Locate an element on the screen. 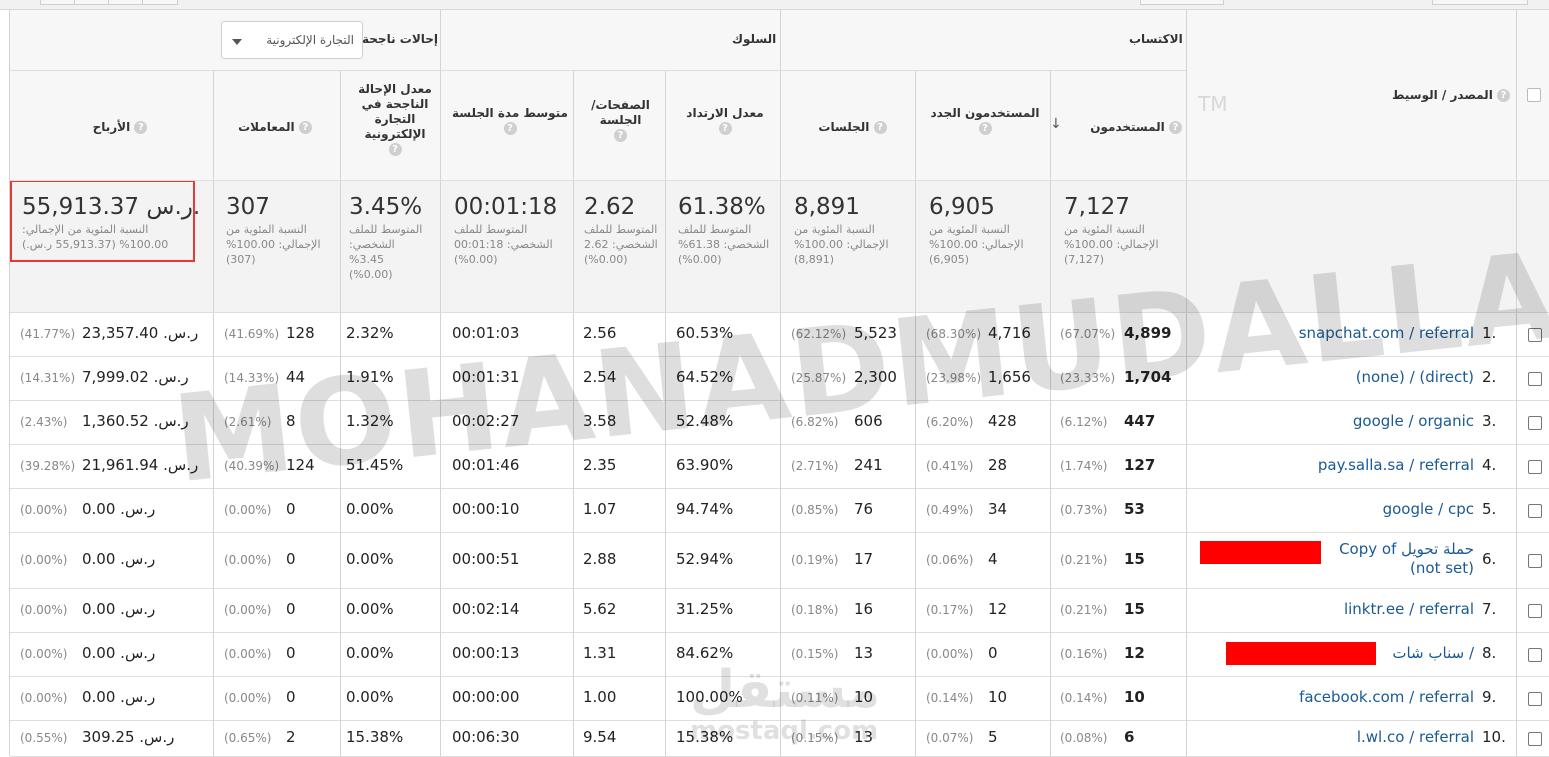 This screenshot has width=1549, height=757. transactions-pct: (0.00%) is located at coordinates (248, 510).